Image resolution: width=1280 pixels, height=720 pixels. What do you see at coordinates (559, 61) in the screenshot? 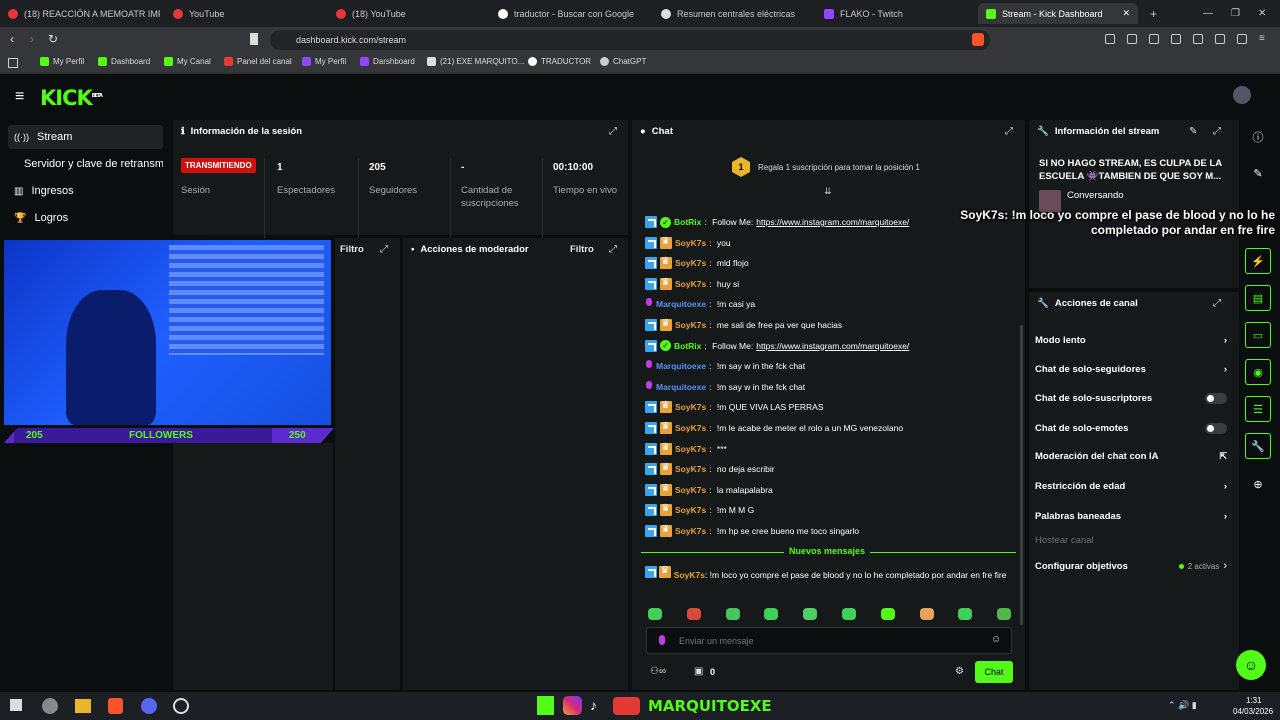
I see `bookmark-item: TRADUCTOR` at bounding box center [559, 61].